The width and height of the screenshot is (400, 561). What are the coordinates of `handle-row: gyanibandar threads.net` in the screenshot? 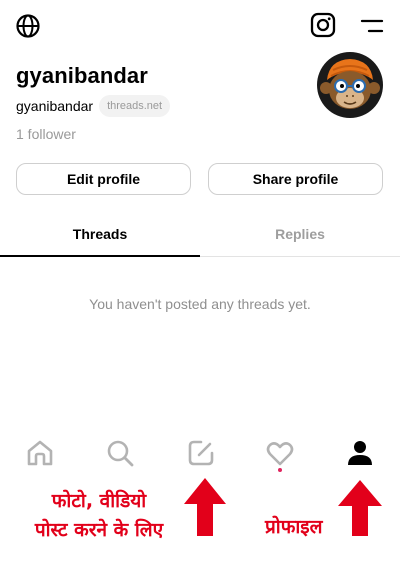 It's located at (93, 106).